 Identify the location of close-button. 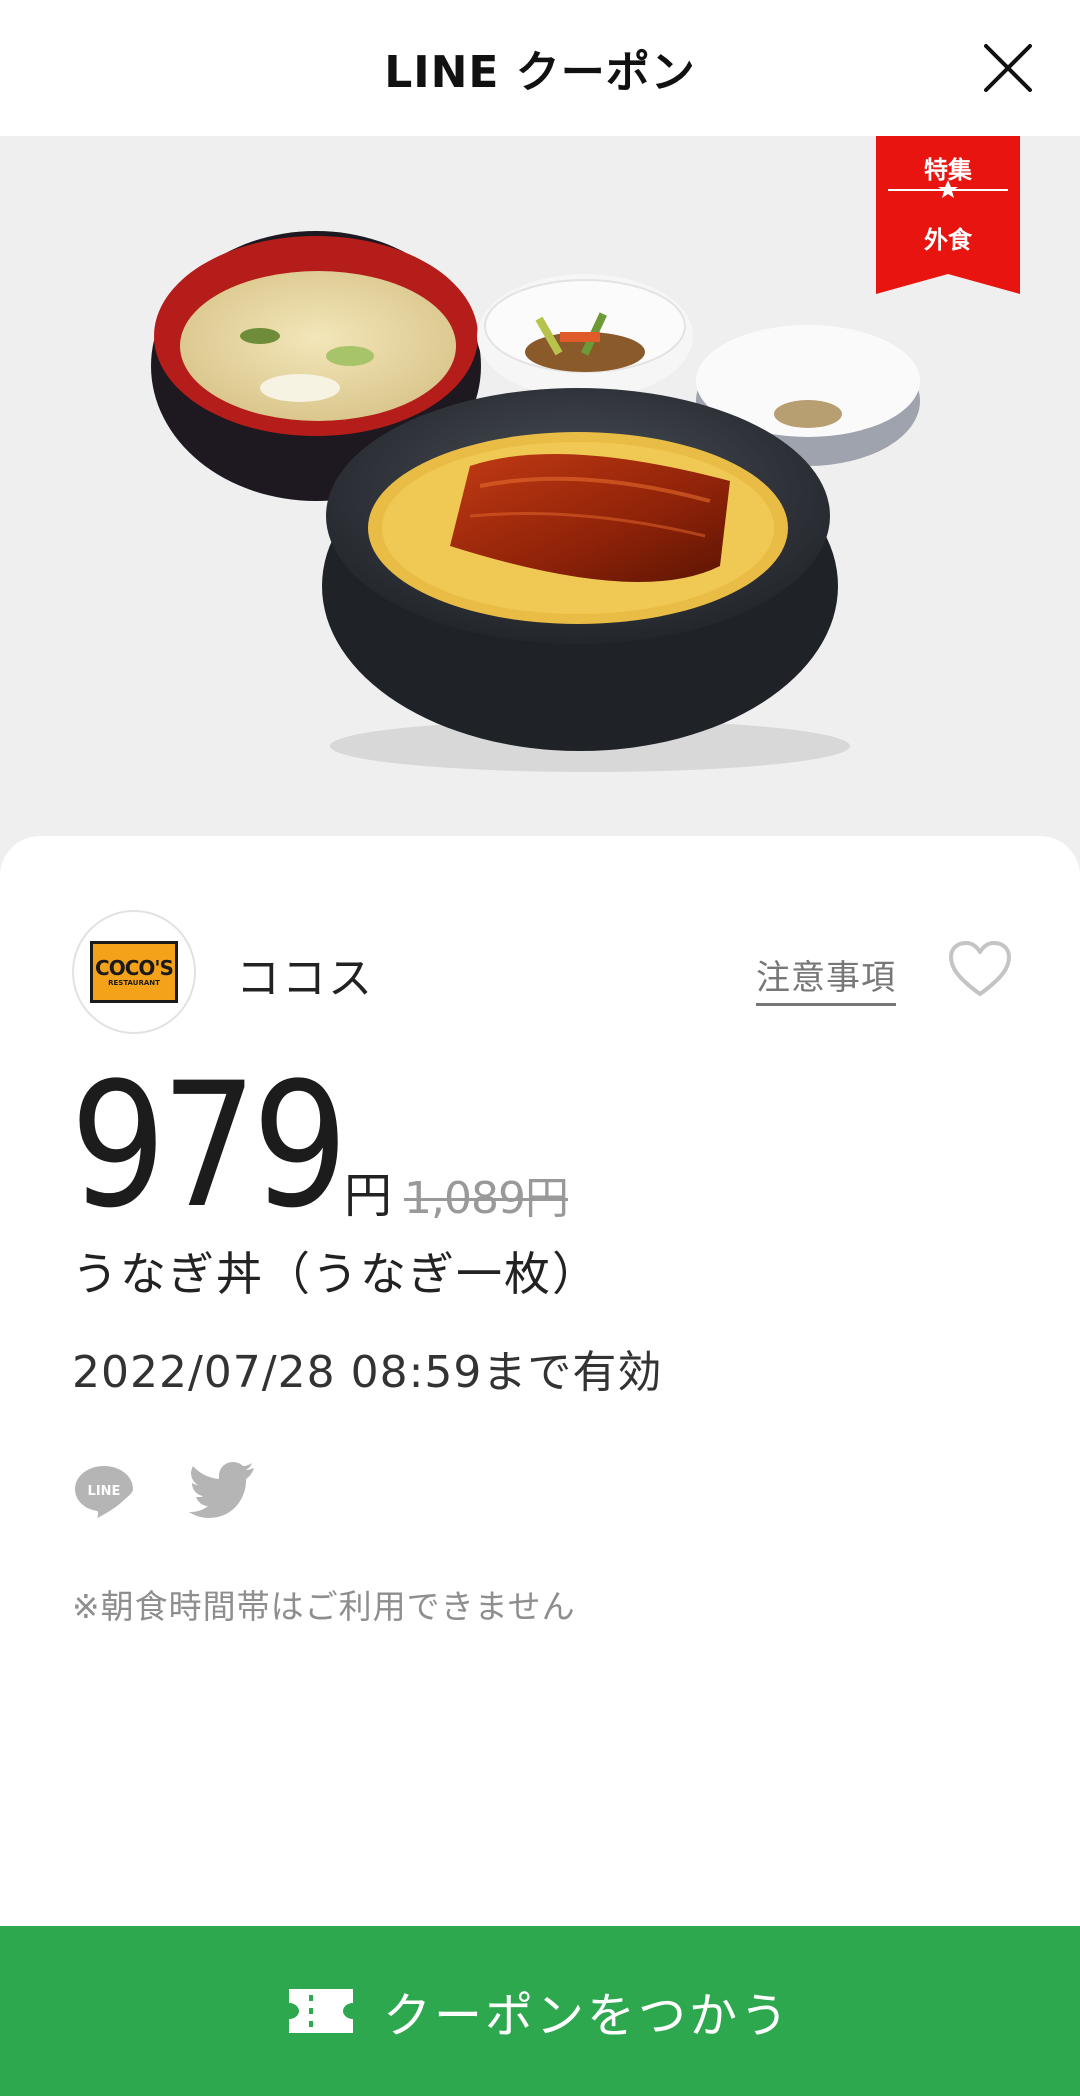
(1008, 68).